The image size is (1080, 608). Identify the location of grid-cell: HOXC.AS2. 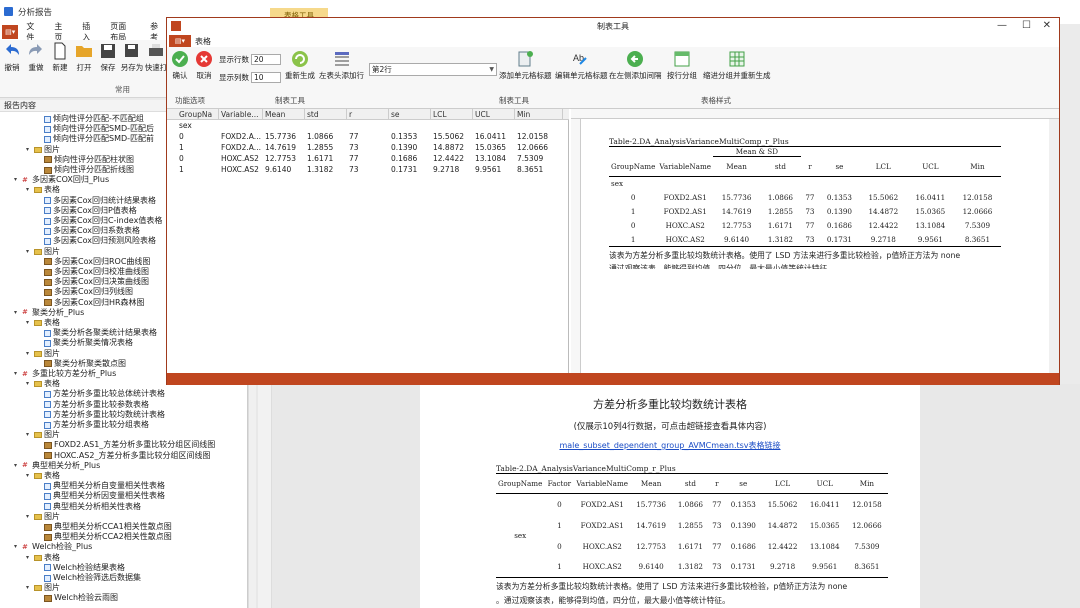
(241, 158).